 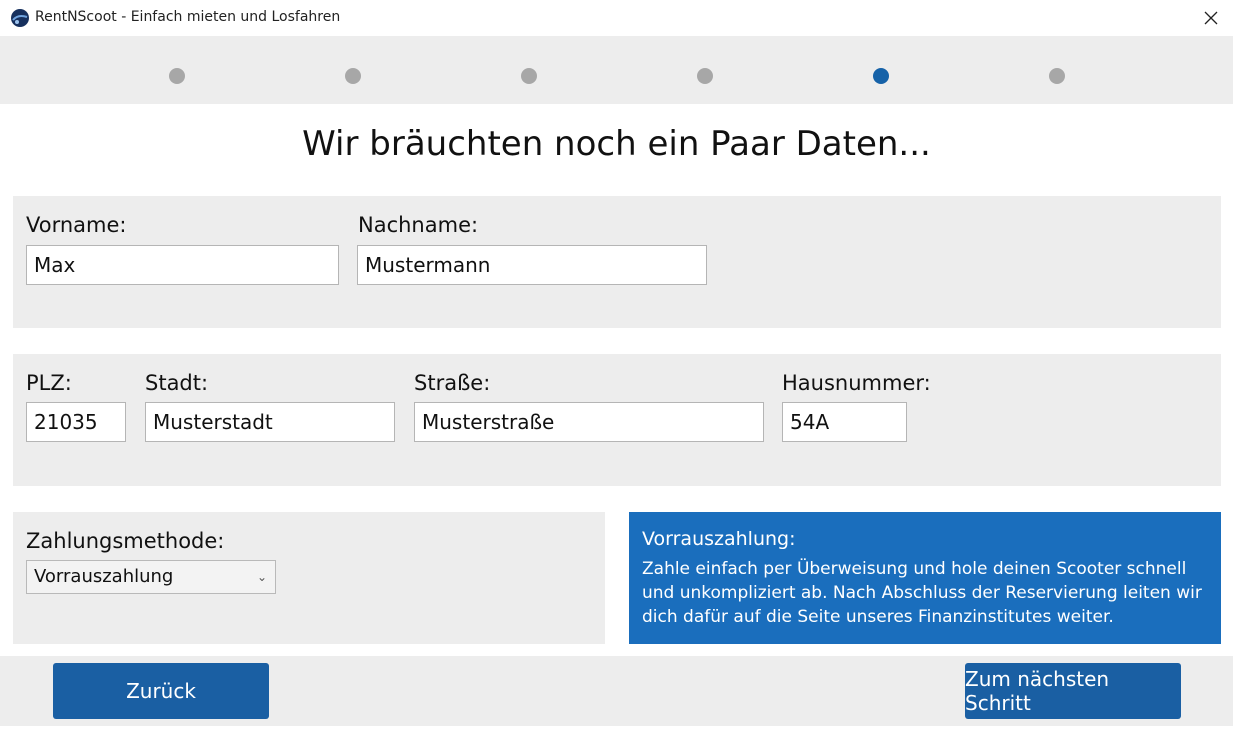 I want to click on back-button: Zurück, so click(x=161, y=691).